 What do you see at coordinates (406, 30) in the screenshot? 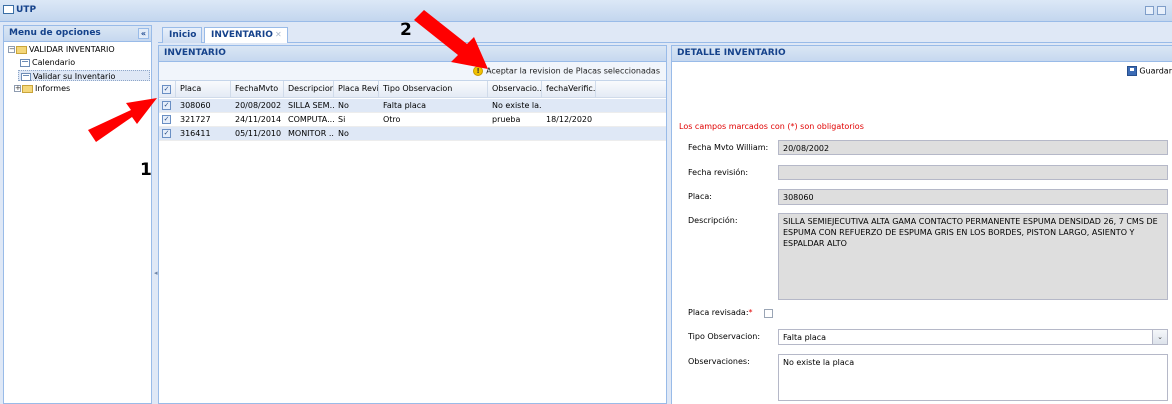
I see `annotation-label-2: 2` at bounding box center [406, 30].